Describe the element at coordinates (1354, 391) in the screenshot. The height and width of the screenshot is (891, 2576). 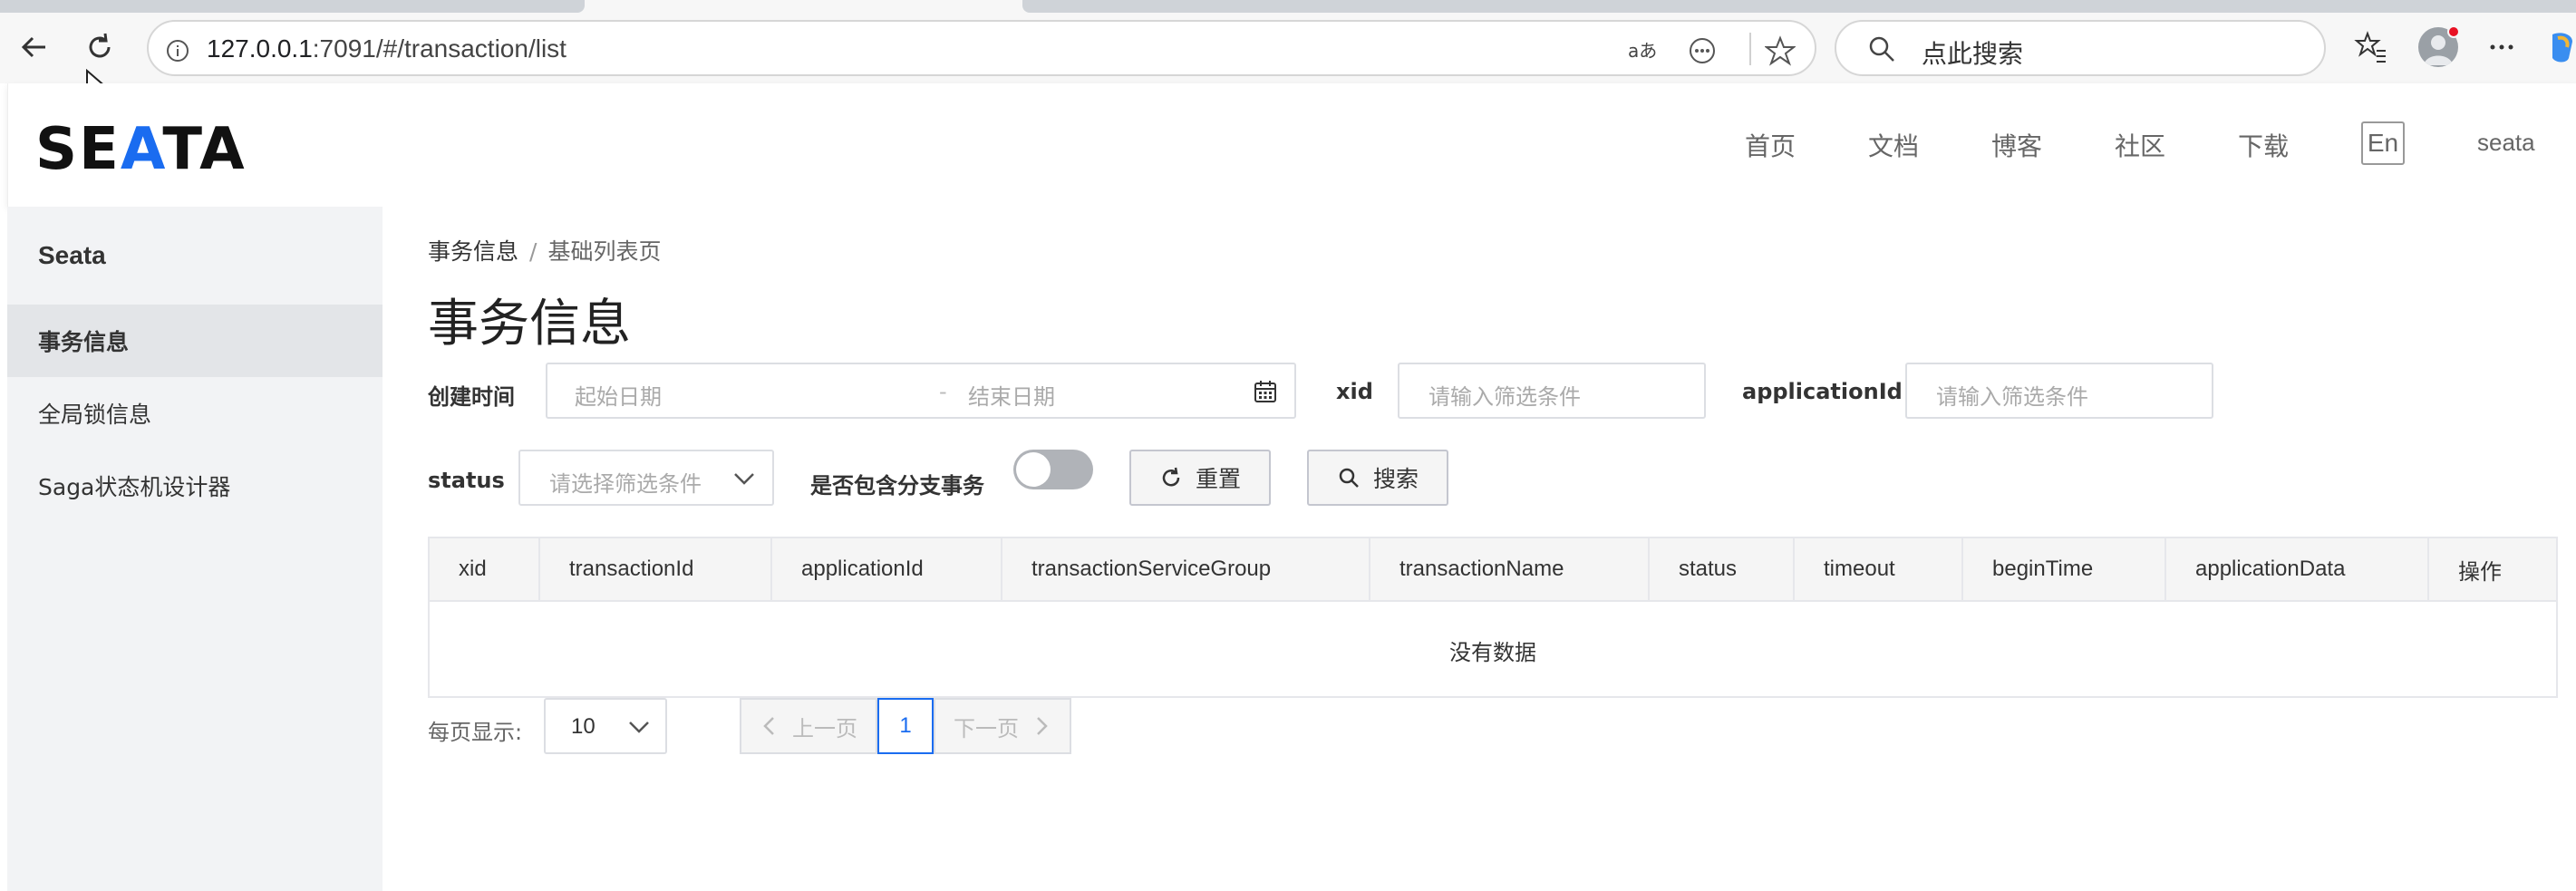
I see `xid-label: xid` at that location.